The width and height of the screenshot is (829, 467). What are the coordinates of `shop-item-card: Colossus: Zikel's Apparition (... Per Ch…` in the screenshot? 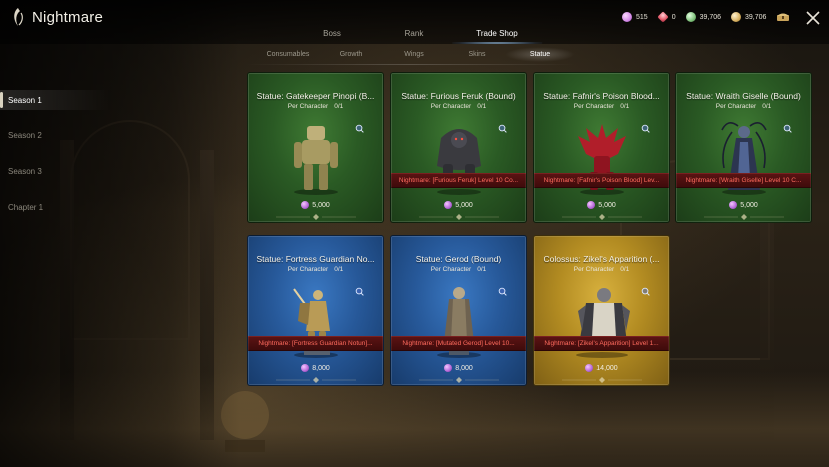 It's located at (601, 310).